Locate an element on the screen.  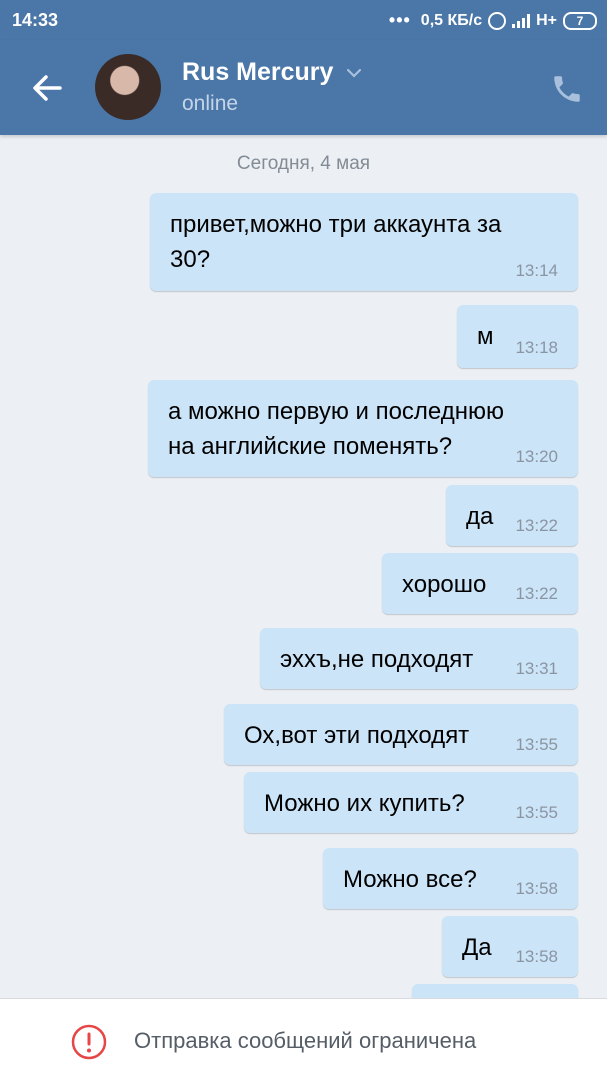
contact-status: online is located at coordinates (210, 103).